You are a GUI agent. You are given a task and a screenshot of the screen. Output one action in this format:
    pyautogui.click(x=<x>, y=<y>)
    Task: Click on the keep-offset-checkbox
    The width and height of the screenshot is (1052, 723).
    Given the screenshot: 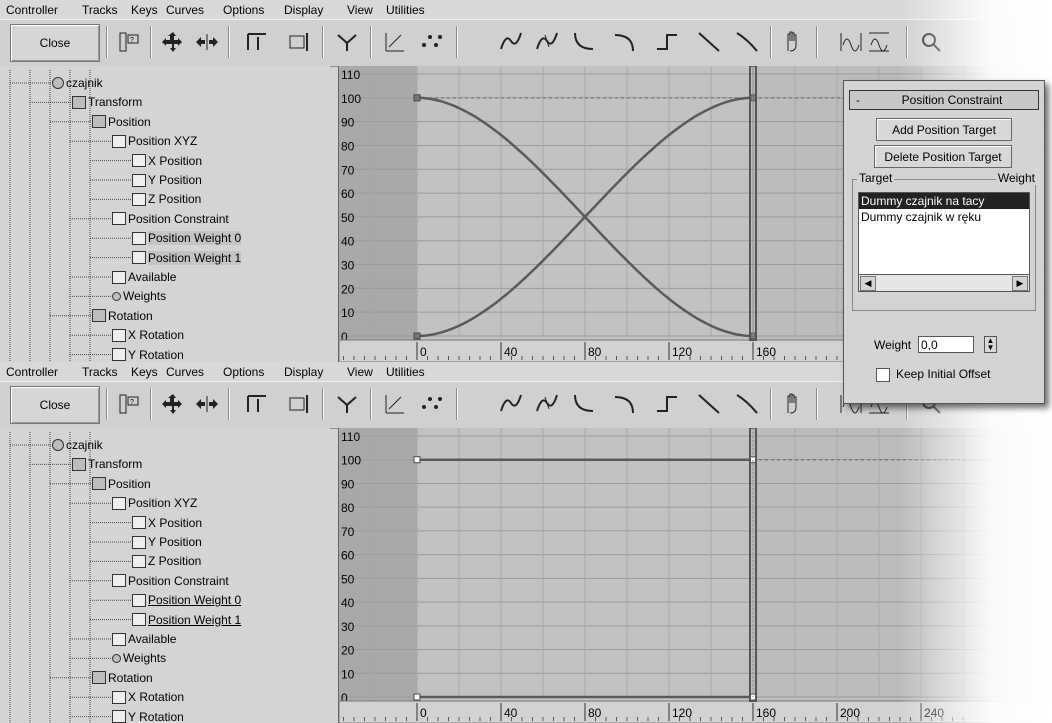 What is the action you would take?
    pyautogui.click(x=883, y=375)
    